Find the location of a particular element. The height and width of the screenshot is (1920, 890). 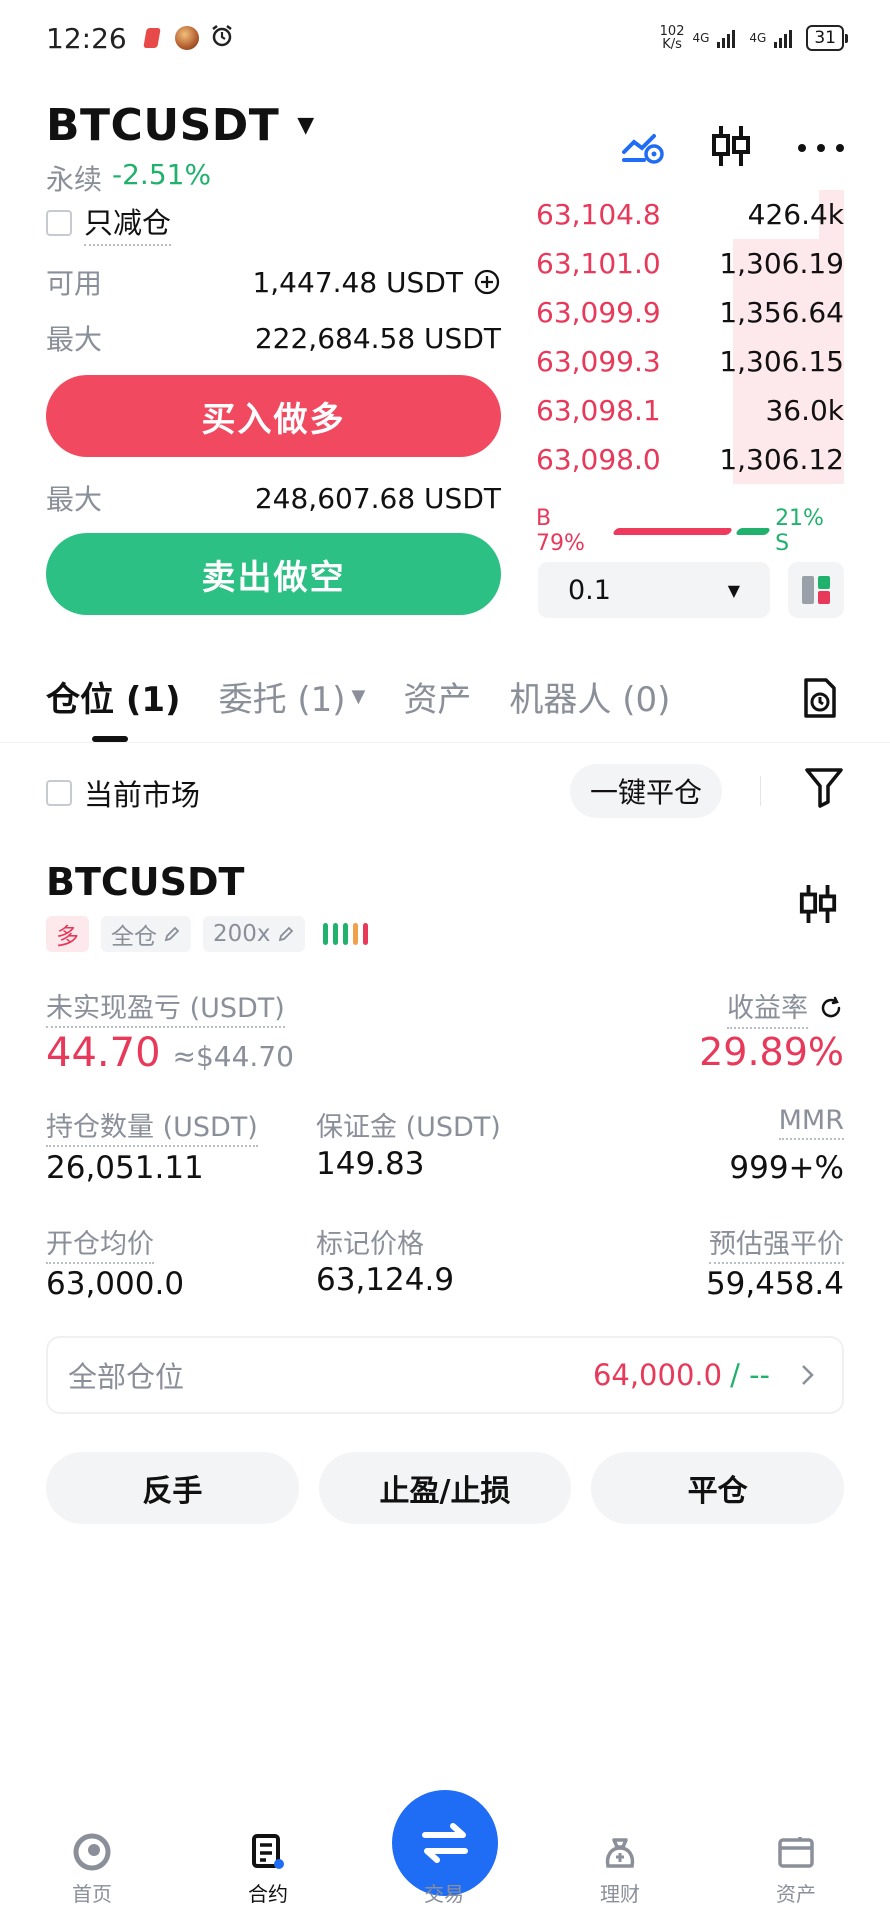

side-tag: 多 is located at coordinates (67, 934).